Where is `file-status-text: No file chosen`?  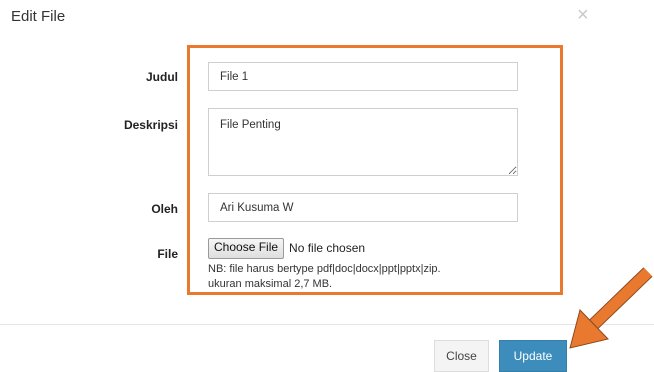
file-status-text: No file chosen is located at coordinates (327, 248).